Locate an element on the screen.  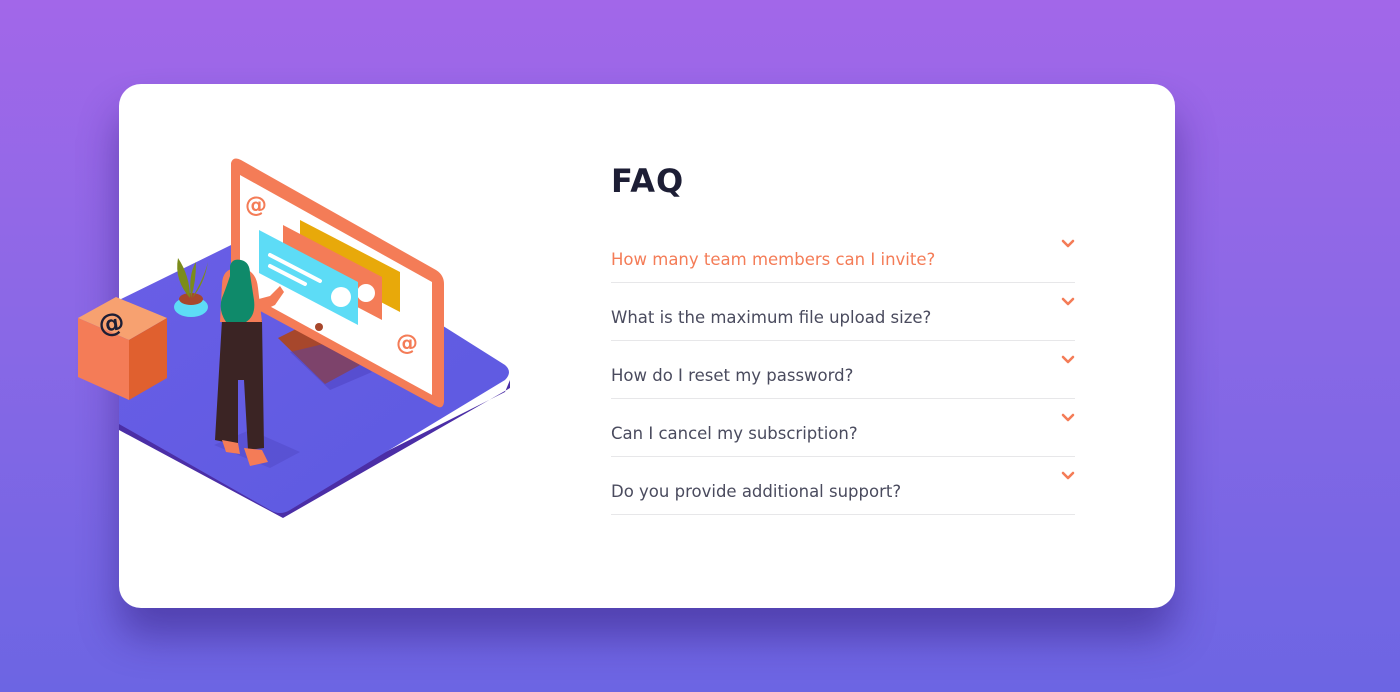
faq-question: What is the maximum file upload size? is located at coordinates (771, 317).